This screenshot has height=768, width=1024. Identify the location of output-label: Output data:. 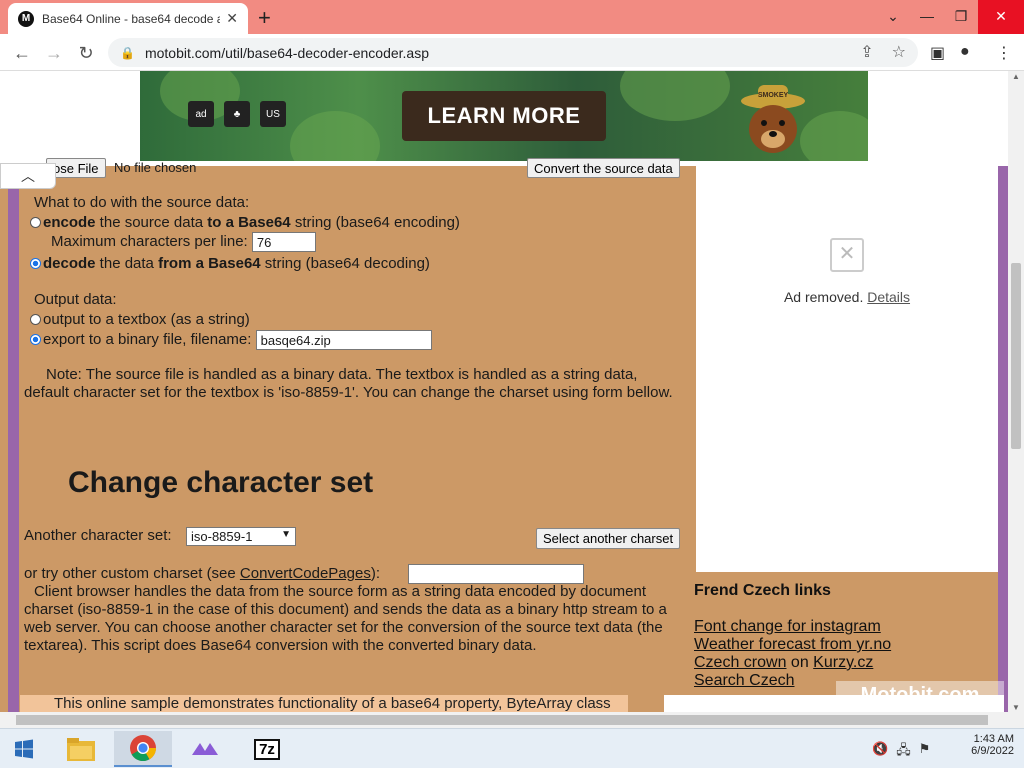
(75, 299).